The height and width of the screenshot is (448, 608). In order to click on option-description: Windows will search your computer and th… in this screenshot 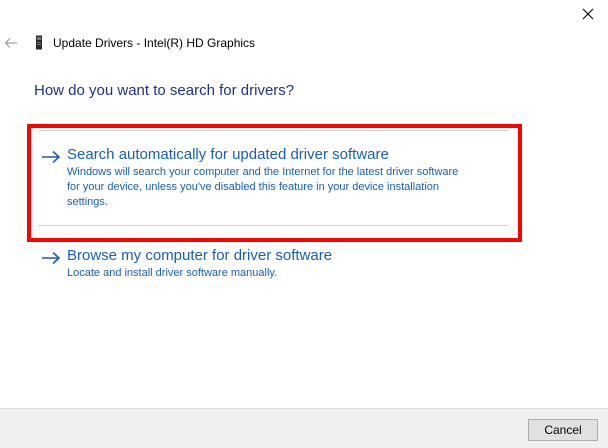, I will do `click(287, 187)`.